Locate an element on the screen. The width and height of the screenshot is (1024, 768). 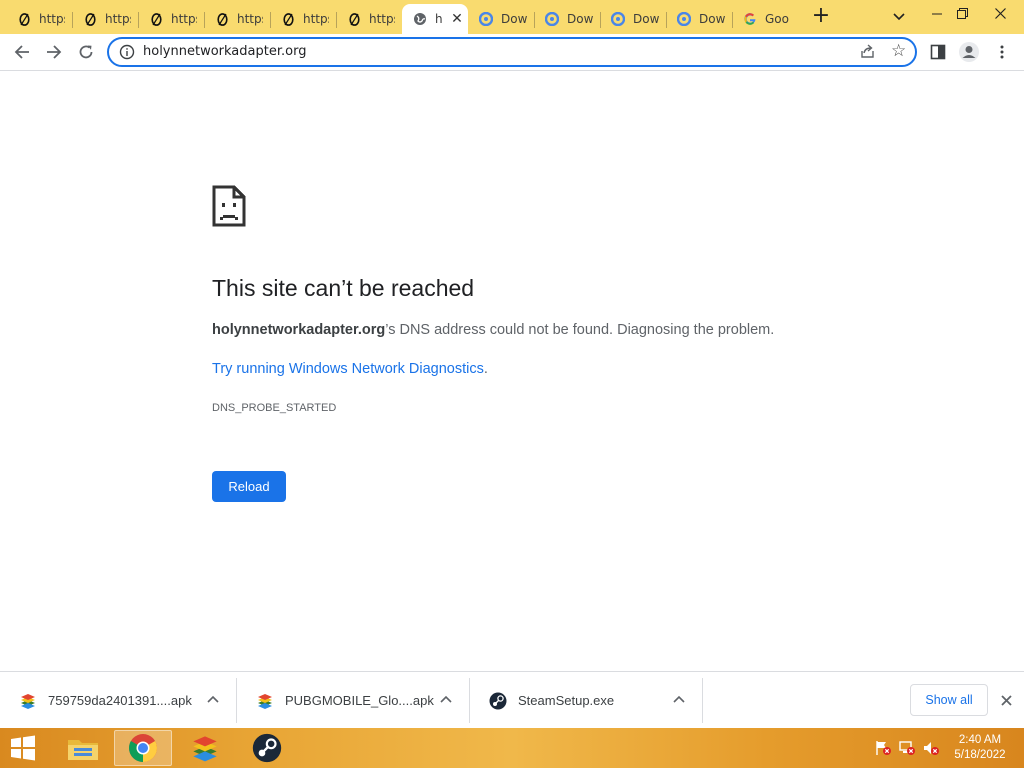
menu-kebab-icon is located at coordinates (1002, 52).